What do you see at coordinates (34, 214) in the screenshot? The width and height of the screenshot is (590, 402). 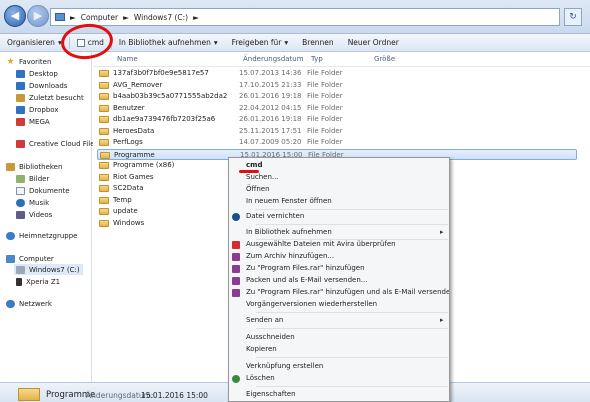 I see `nav-item-videos: Videos` at bounding box center [34, 214].